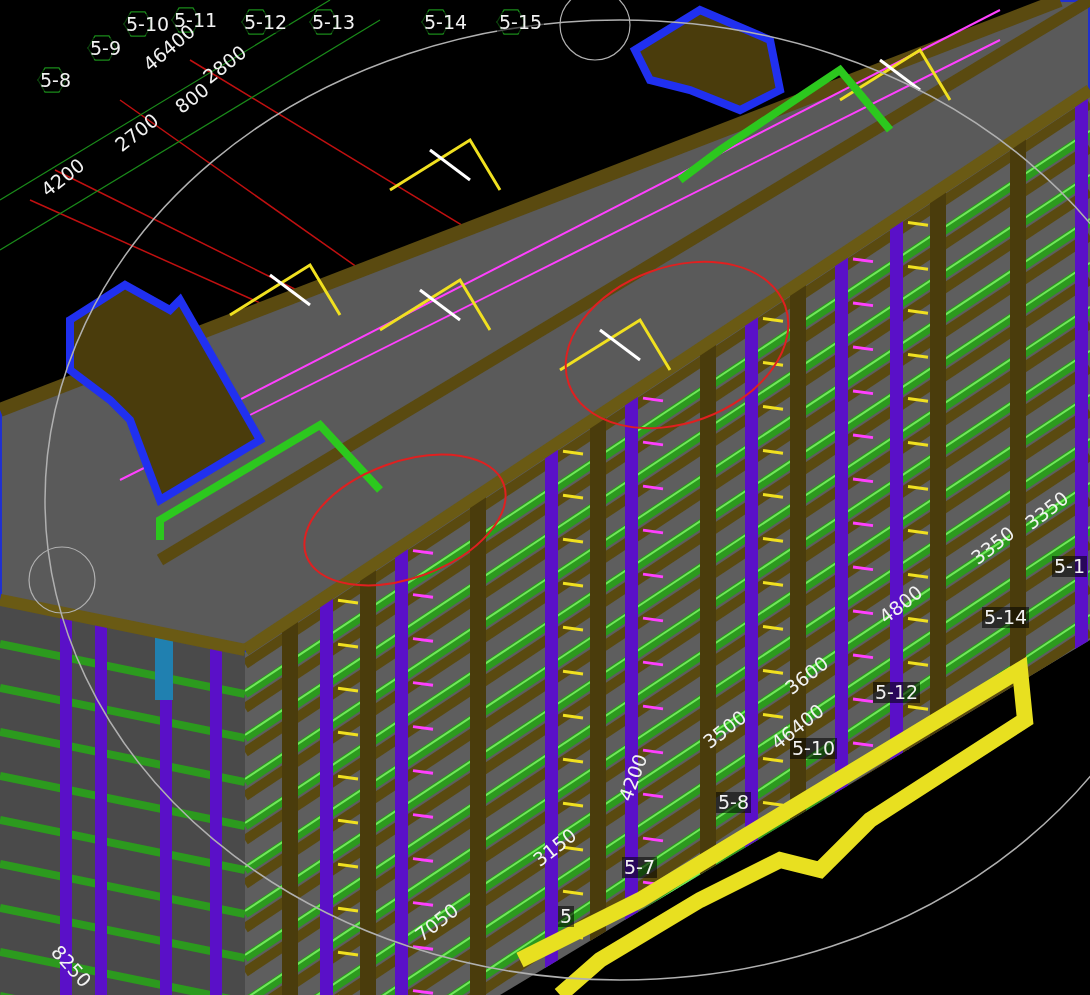 The width and height of the screenshot is (1090, 995). Describe the element at coordinates (1070, 566) in the screenshot. I see `axis-label: 5-1` at that location.